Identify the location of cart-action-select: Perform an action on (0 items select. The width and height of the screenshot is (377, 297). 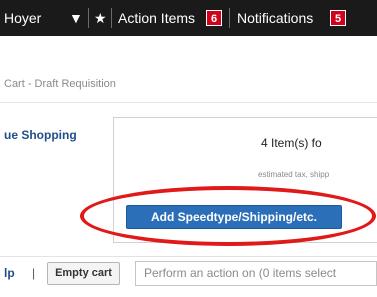
(256, 273).